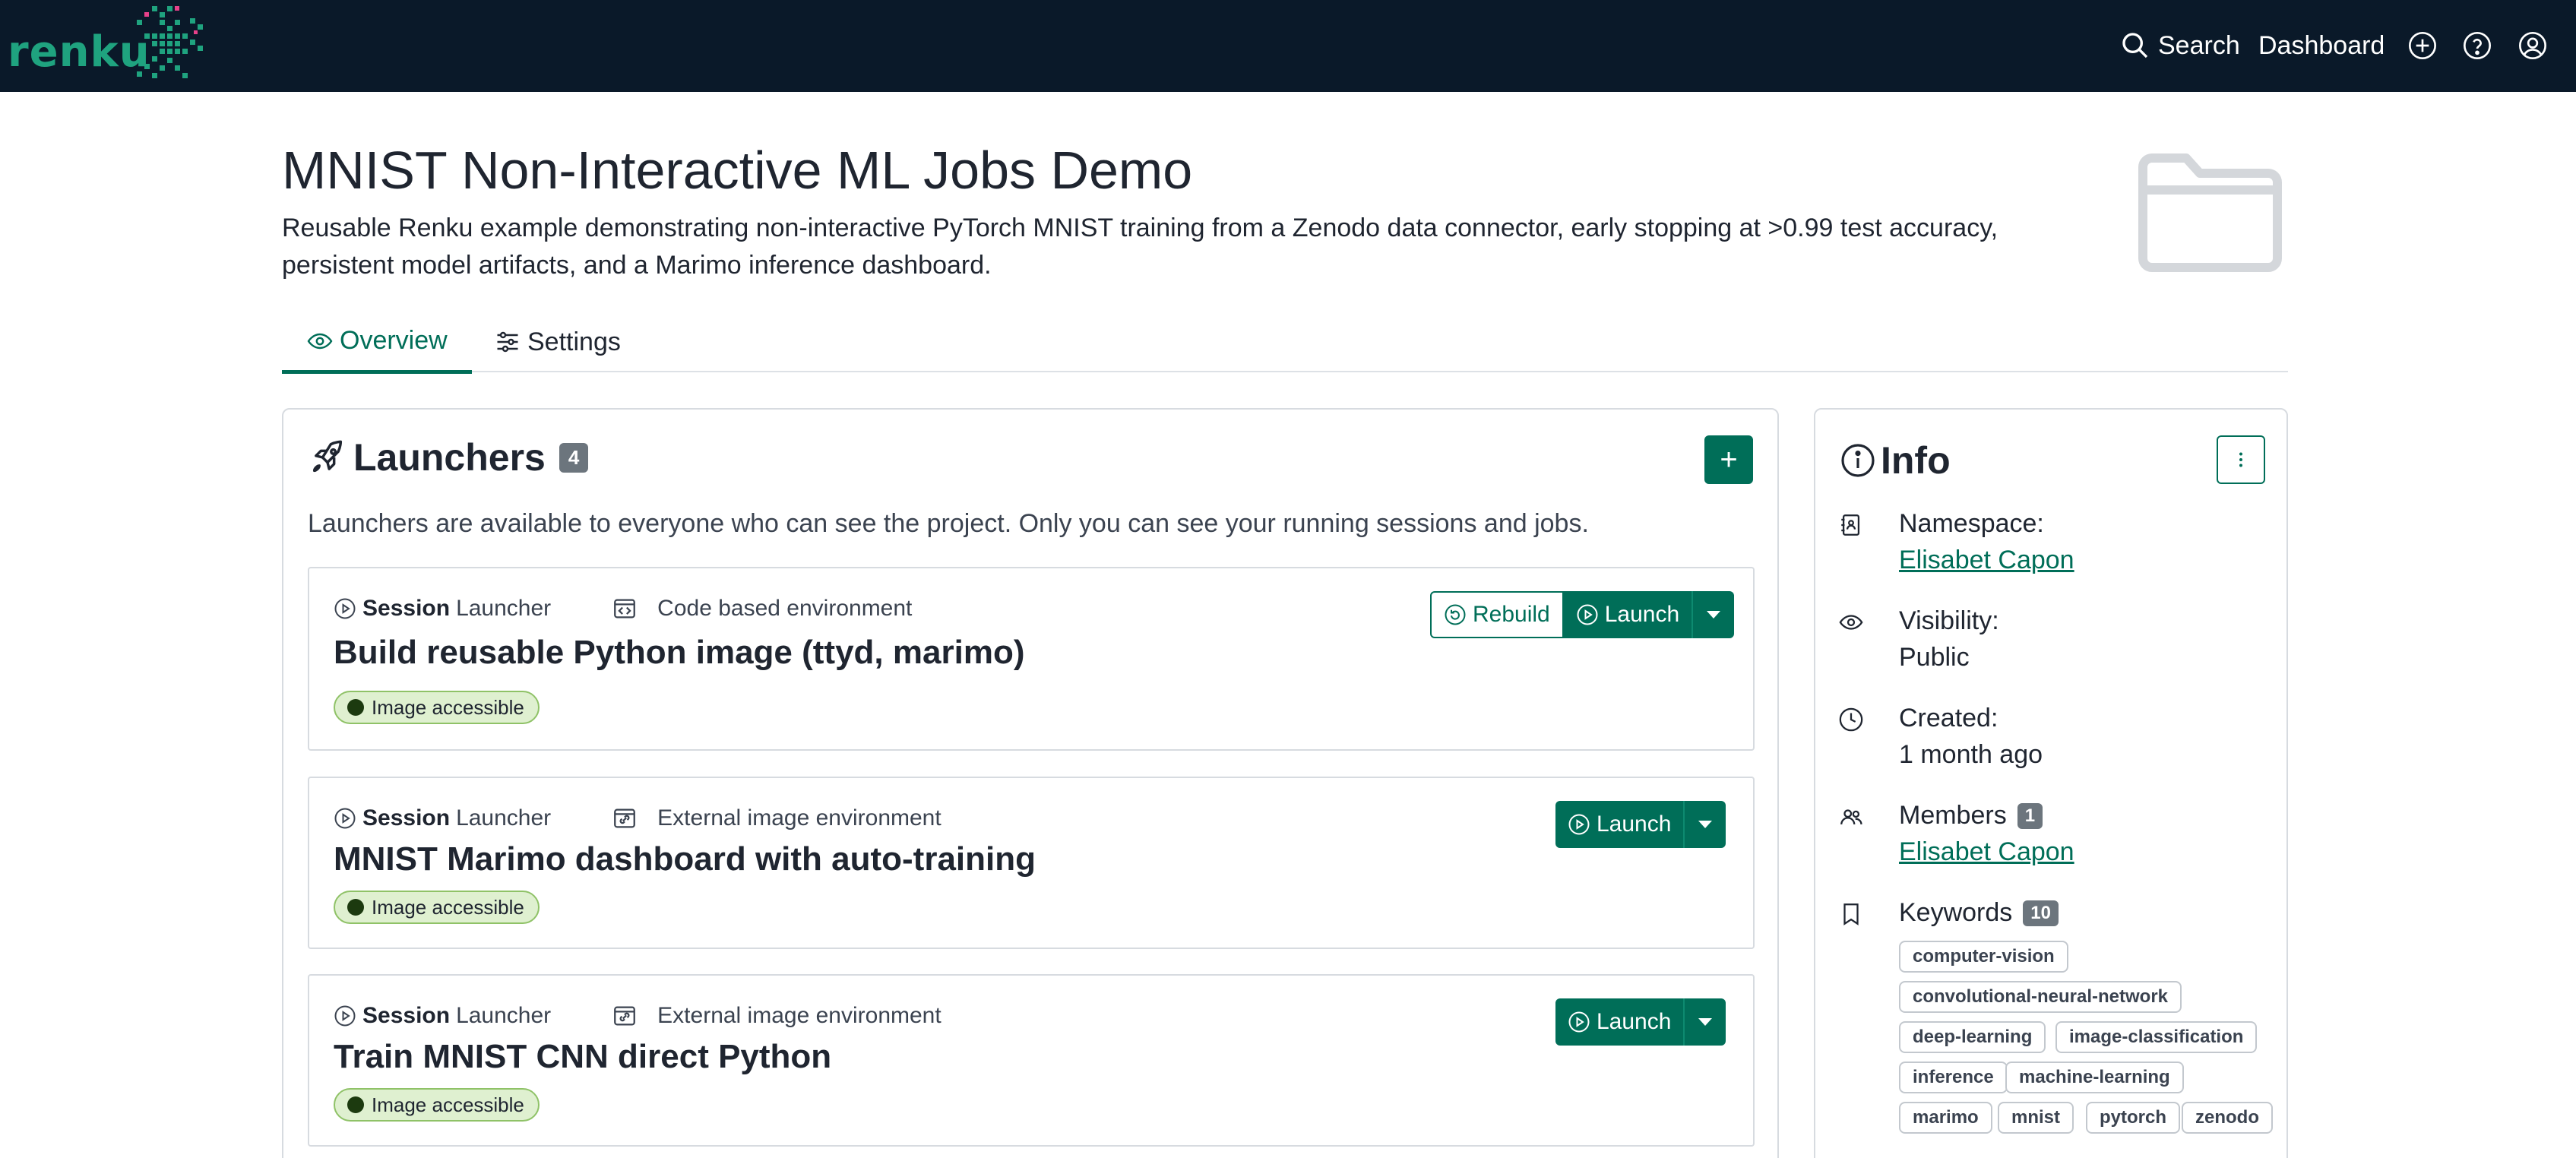 The image size is (2576, 1158). Describe the element at coordinates (1851, 622) in the screenshot. I see `eye-icon` at that location.